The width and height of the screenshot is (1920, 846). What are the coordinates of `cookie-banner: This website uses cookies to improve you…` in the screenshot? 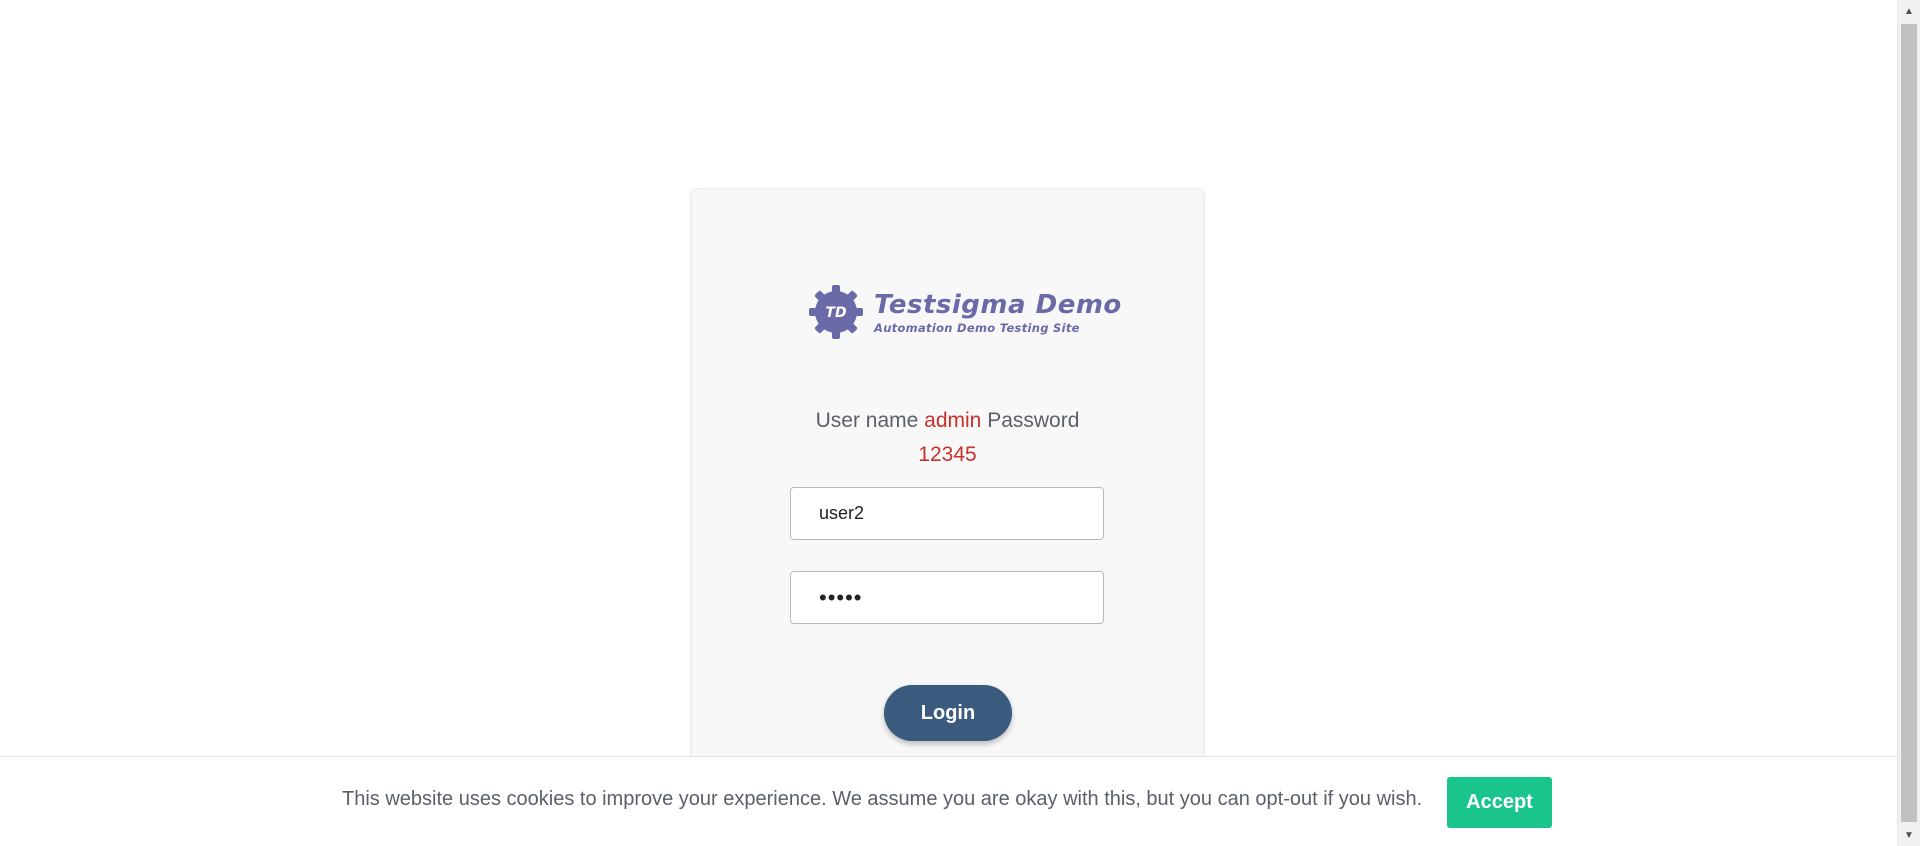 It's located at (948, 801).